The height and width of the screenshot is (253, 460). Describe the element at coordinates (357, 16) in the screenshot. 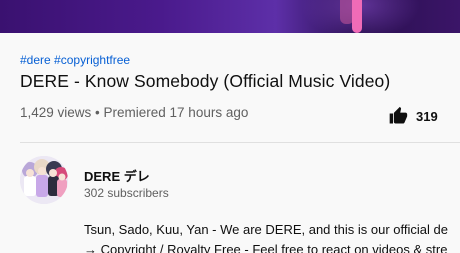

I see `video-frame-figure-highlight` at that location.